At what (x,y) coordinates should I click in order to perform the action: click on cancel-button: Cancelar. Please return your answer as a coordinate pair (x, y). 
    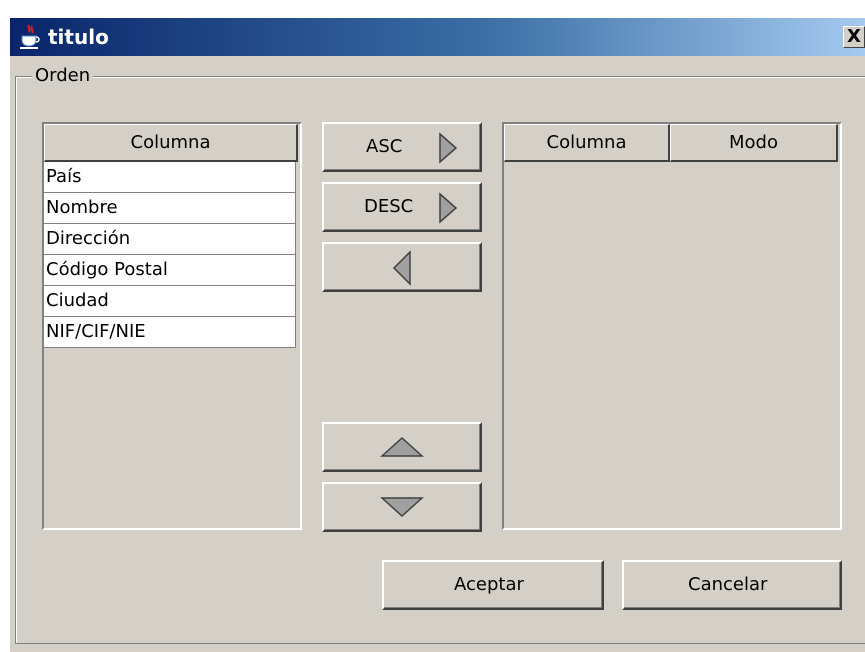
    Looking at the image, I should click on (732, 585).